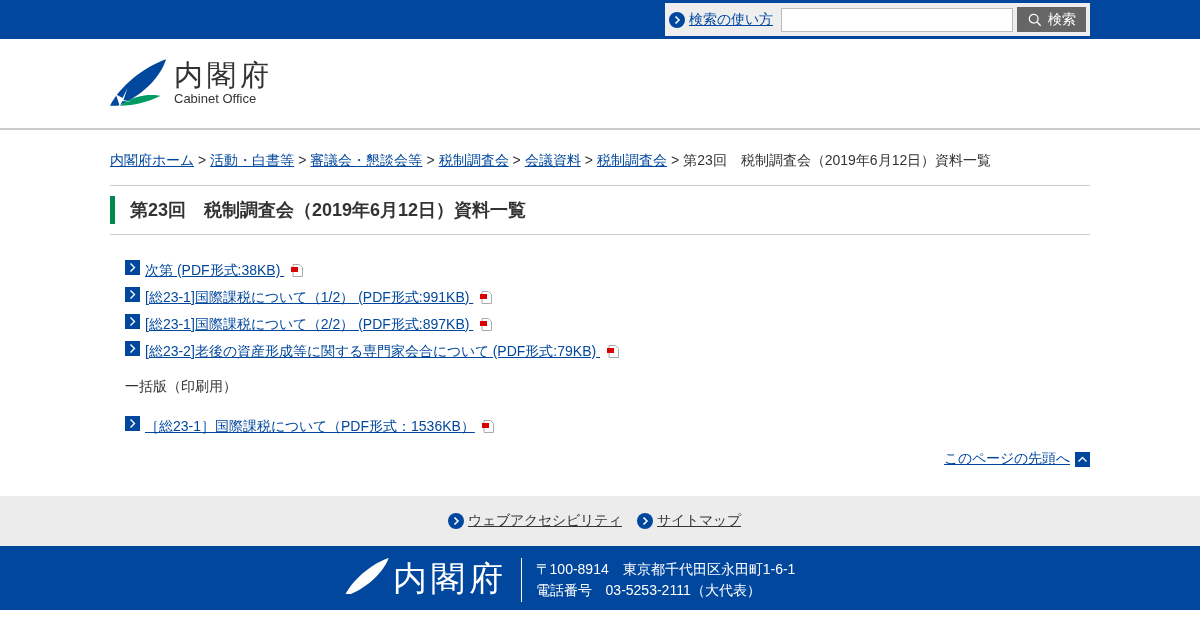 The image size is (1200, 630). Describe the element at coordinates (373, 351) in the screenshot. I see `document-link: [総23-2]老後の資産形成等に関する専門家会合について (PDF形式:79KB)` at that location.